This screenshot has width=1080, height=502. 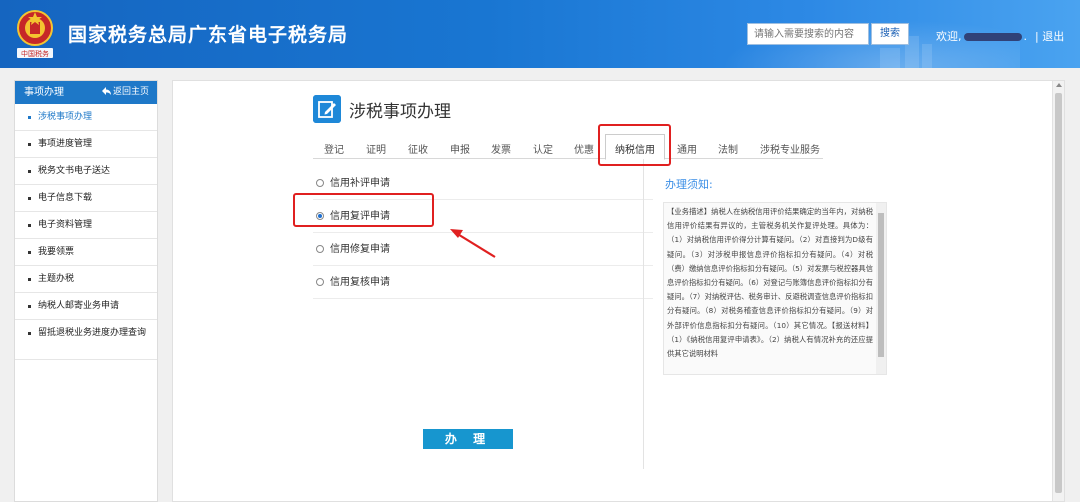 I want to click on logout-link: | 退出, so click(x=1049, y=36).